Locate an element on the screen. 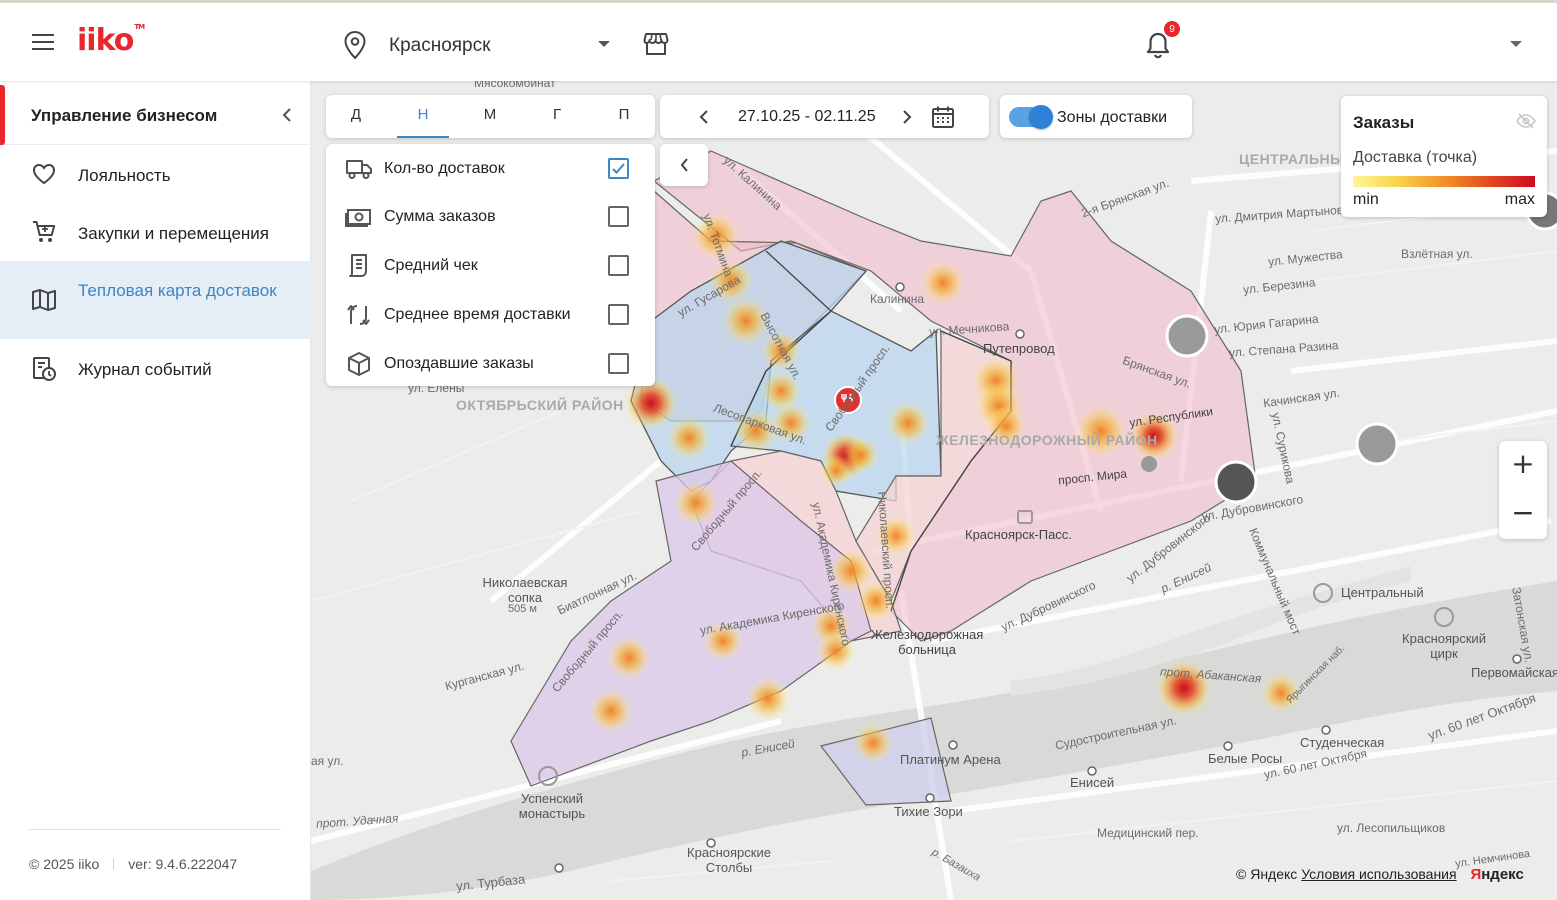 The image size is (1557, 900). map-label: Платинум Арена is located at coordinates (950, 759).